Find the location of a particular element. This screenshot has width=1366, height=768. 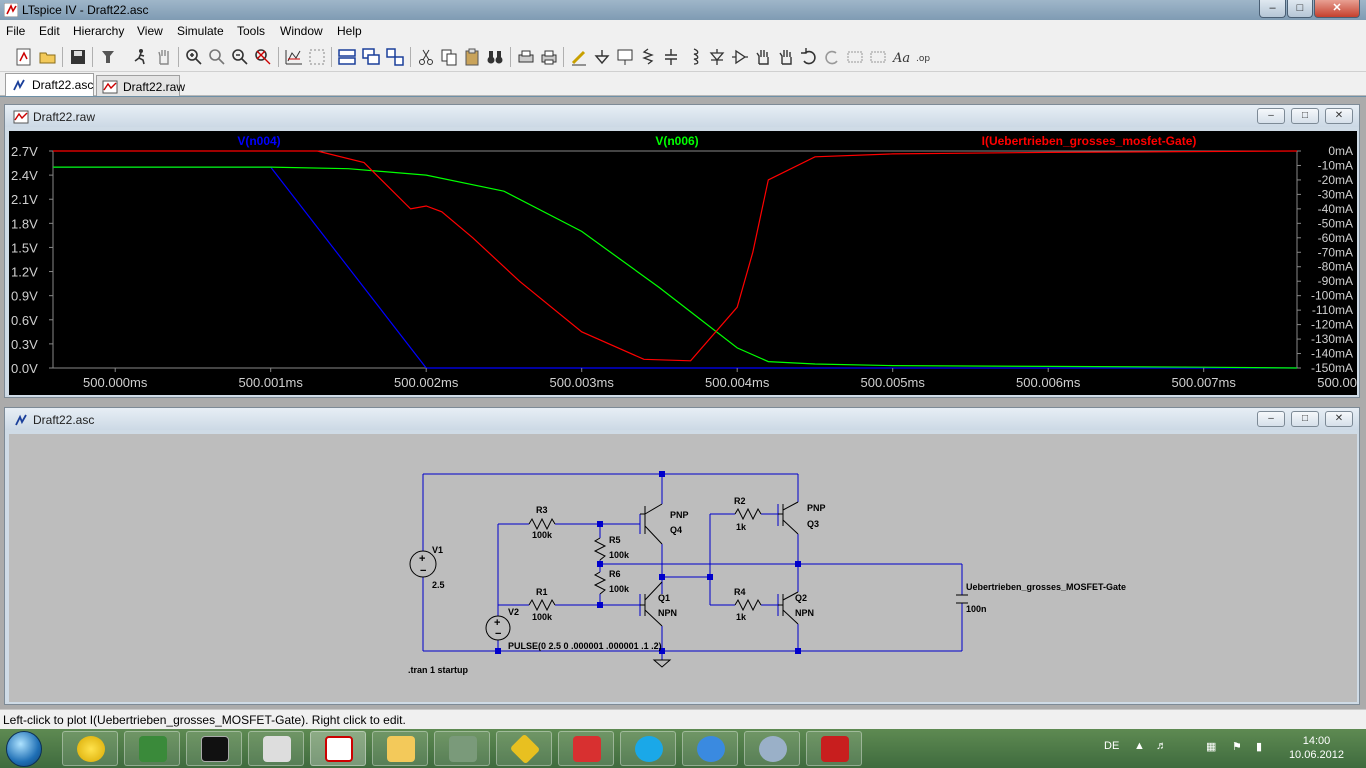

schematic-maximize-button: □ is located at coordinates (1305, 419).